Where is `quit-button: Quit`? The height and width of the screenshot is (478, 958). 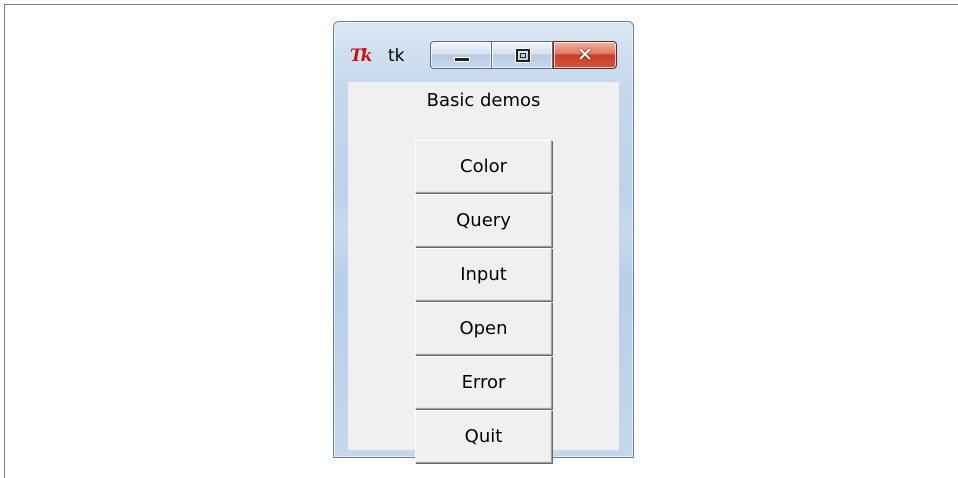 quit-button: Quit is located at coordinates (483, 436).